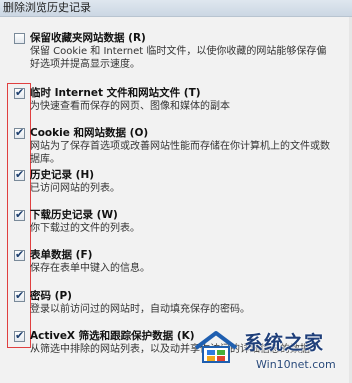 The height and width of the screenshot is (383, 352). What do you see at coordinates (75, 188) in the screenshot?
I see `option-description: 已访问网站的列表。` at bounding box center [75, 188].